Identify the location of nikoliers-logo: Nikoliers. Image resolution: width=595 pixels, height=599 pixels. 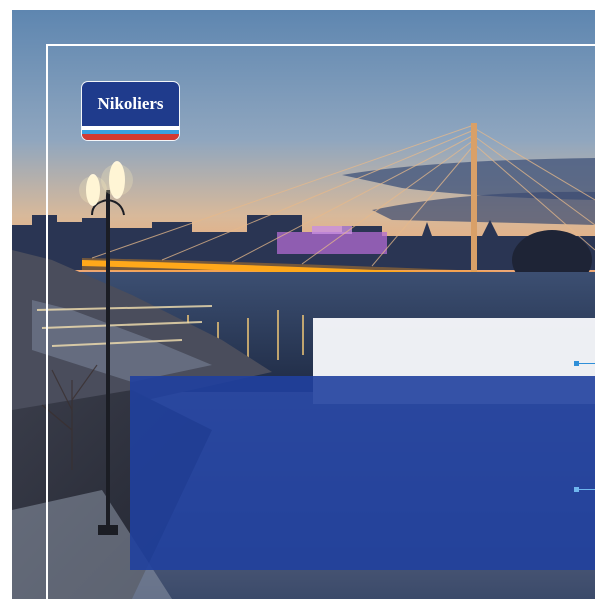
(130, 111).